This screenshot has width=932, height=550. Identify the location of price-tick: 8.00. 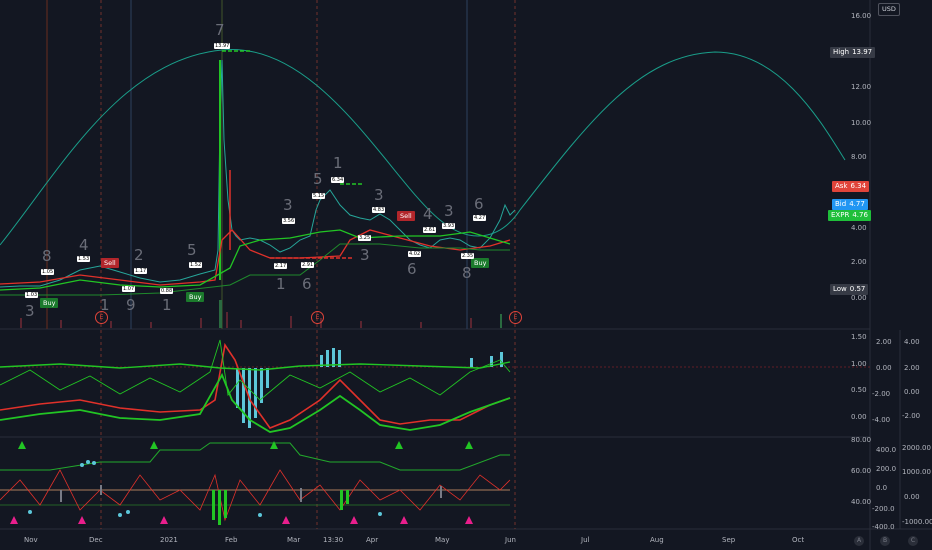
(859, 157).